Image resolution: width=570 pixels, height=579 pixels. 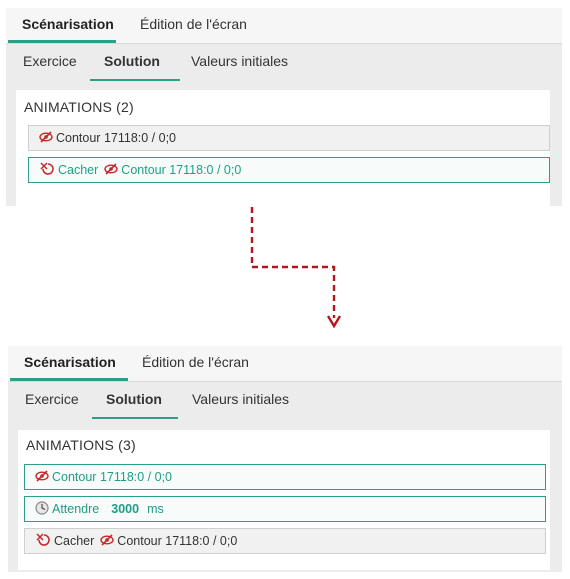 I want to click on wait-duration-unit: ms, so click(x=155, y=509).